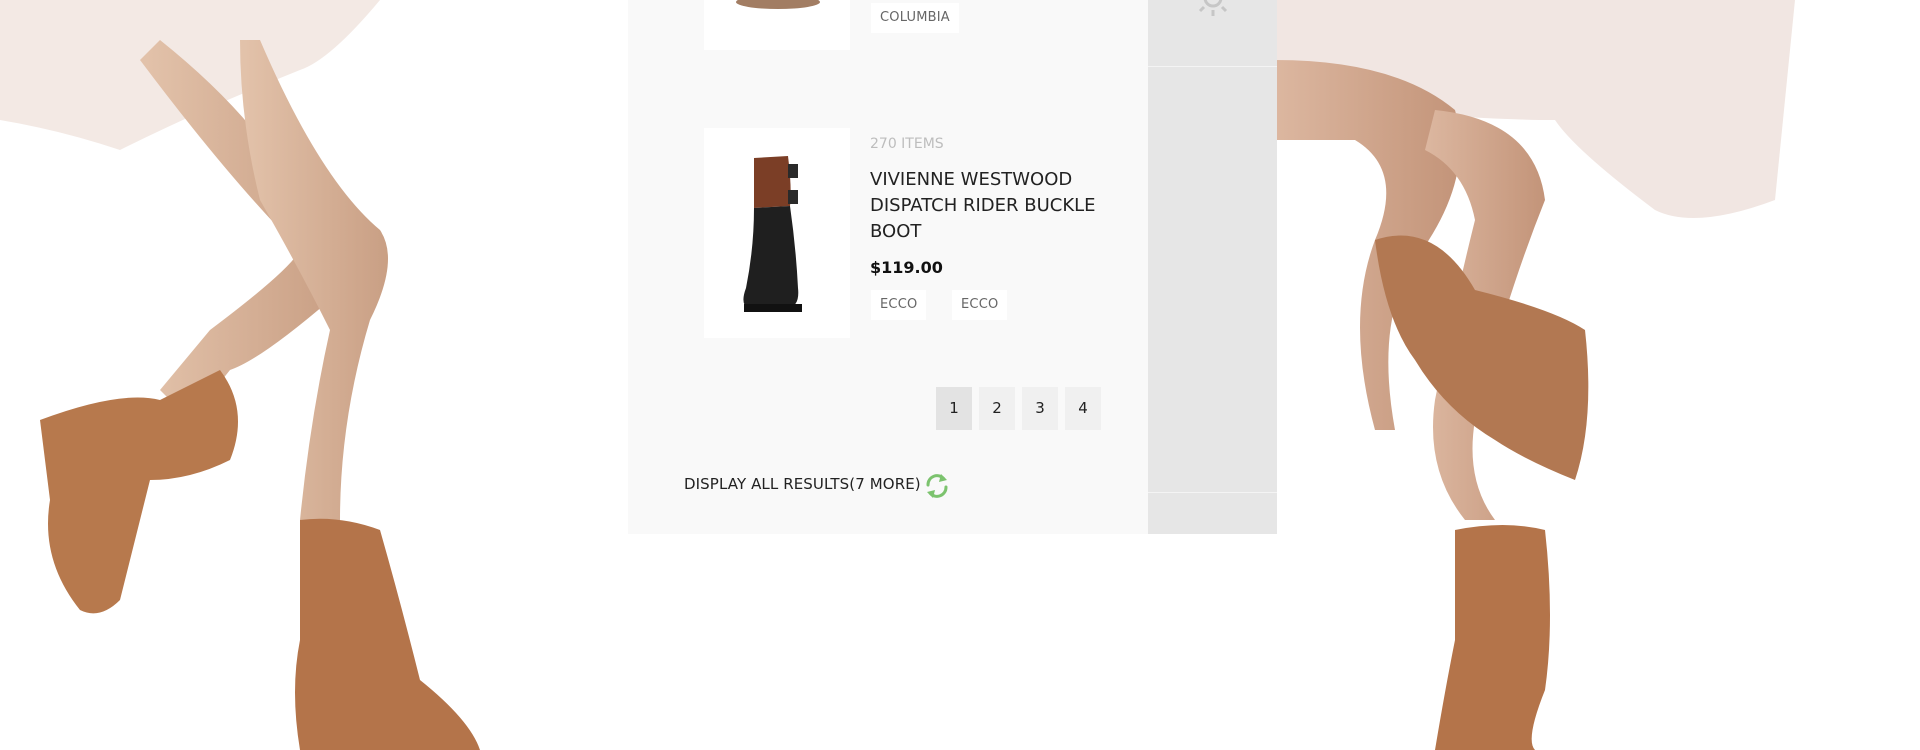 The height and width of the screenshot is (750, 1920). I want to click on items-count: 270 ITEMS, so click(907, 144).